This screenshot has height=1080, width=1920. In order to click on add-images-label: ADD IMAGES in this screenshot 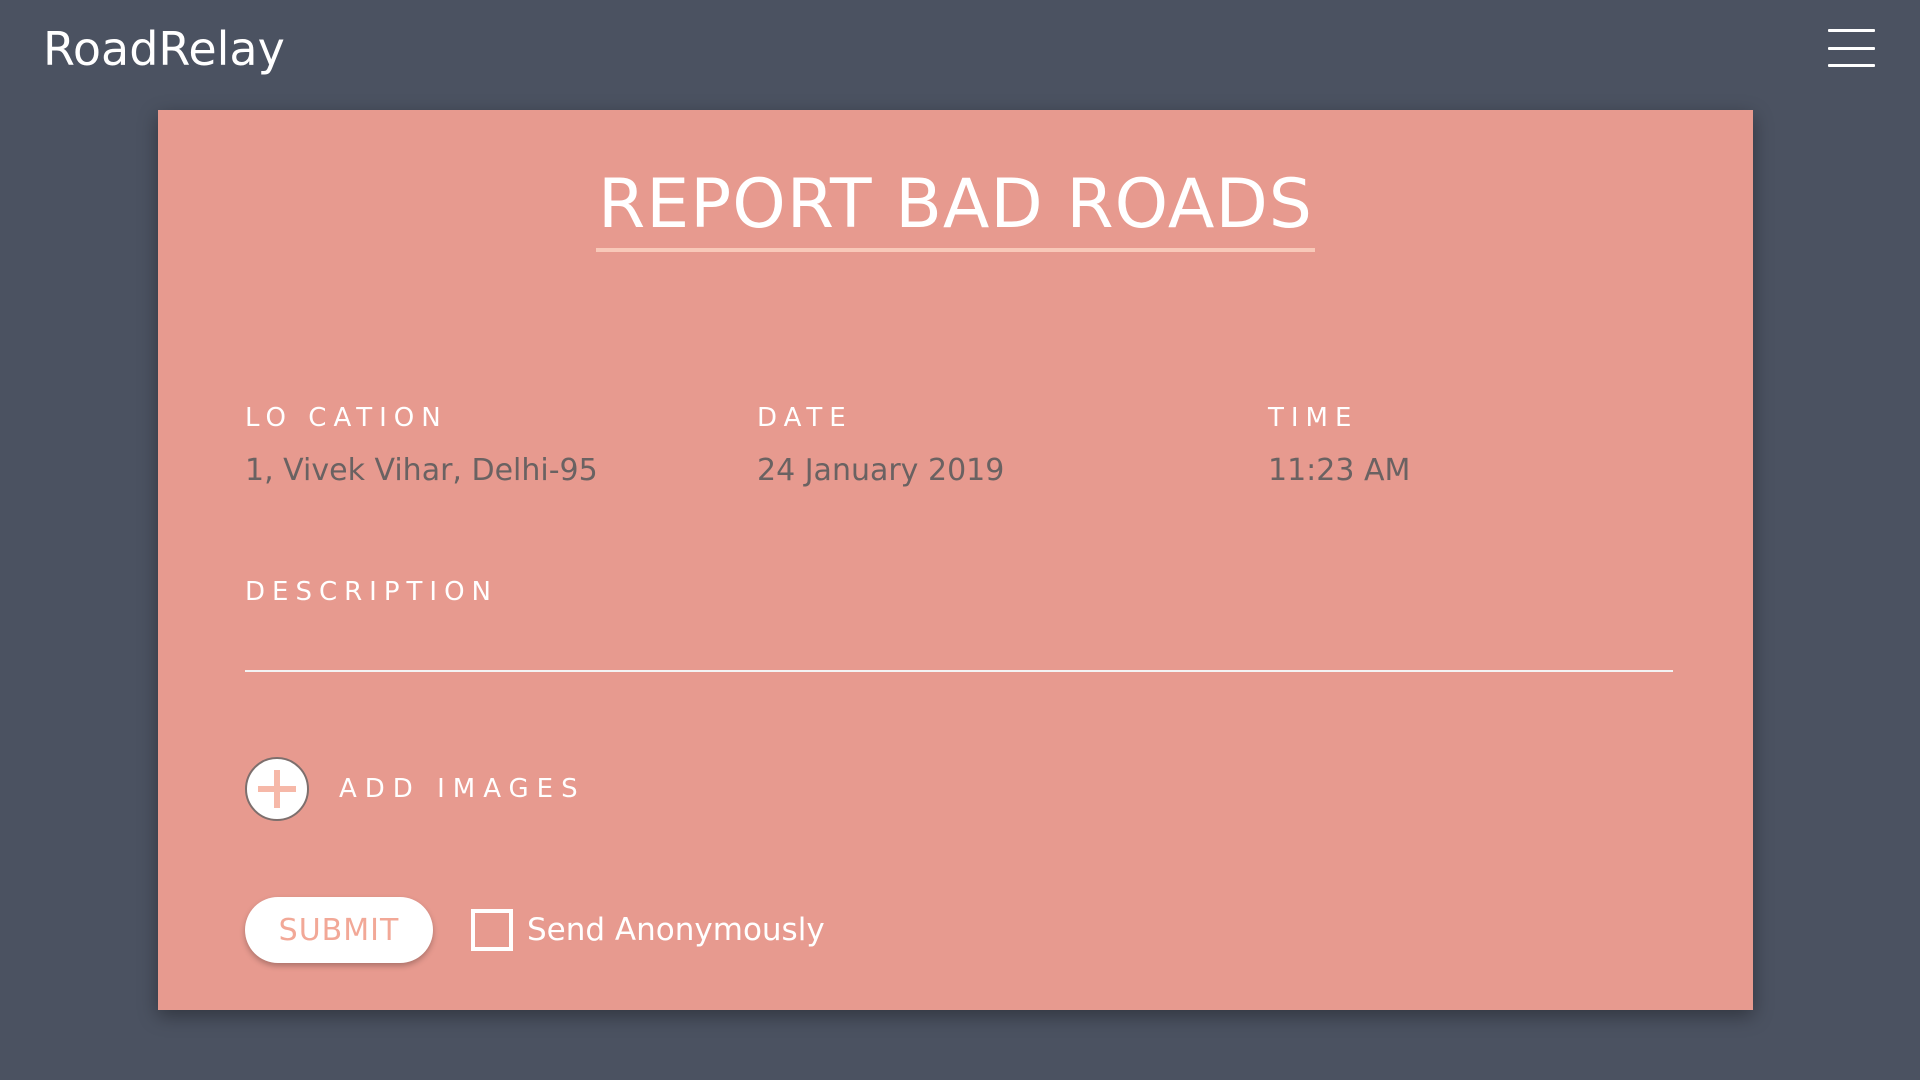, I will do `click(462, 789)`.